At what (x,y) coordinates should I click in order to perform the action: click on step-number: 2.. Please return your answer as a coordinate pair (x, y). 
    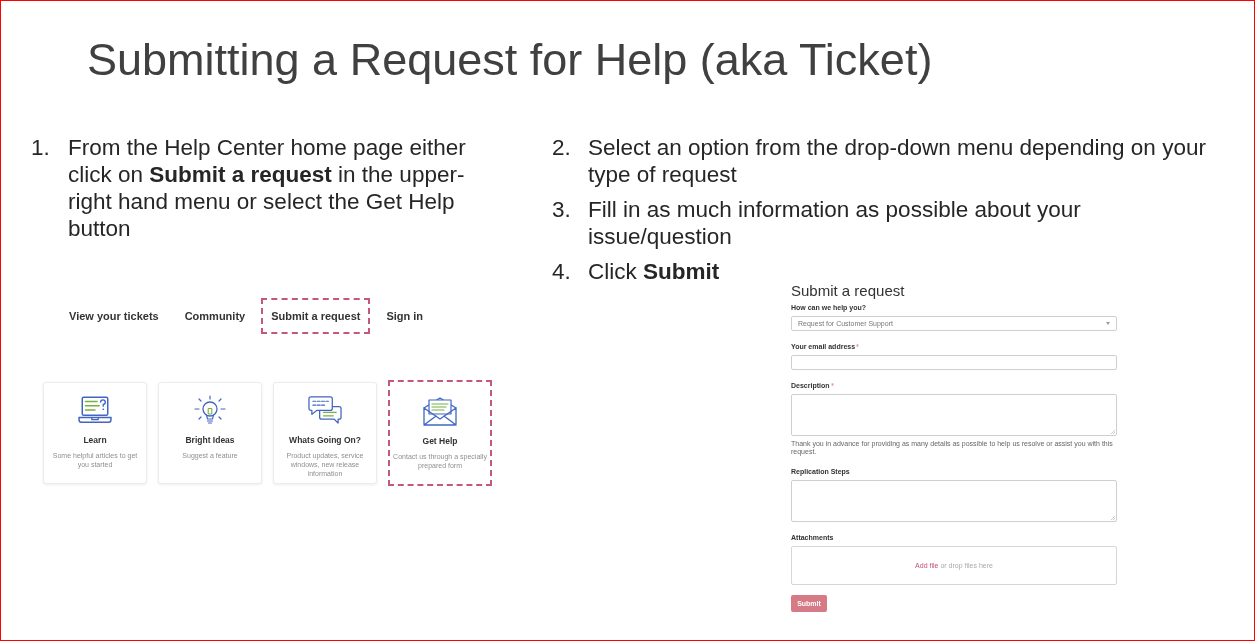
    Looking at the image, I should click on (562, 147).